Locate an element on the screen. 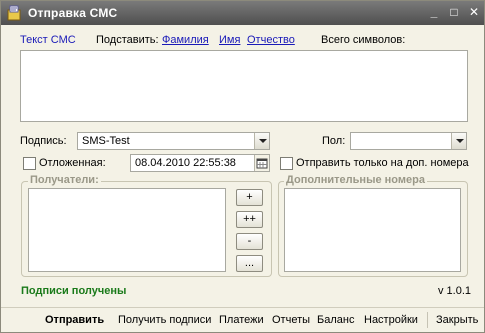 This screenshot has width=485, height=333. send-button: Отправить is located at coordinates (74, 320).